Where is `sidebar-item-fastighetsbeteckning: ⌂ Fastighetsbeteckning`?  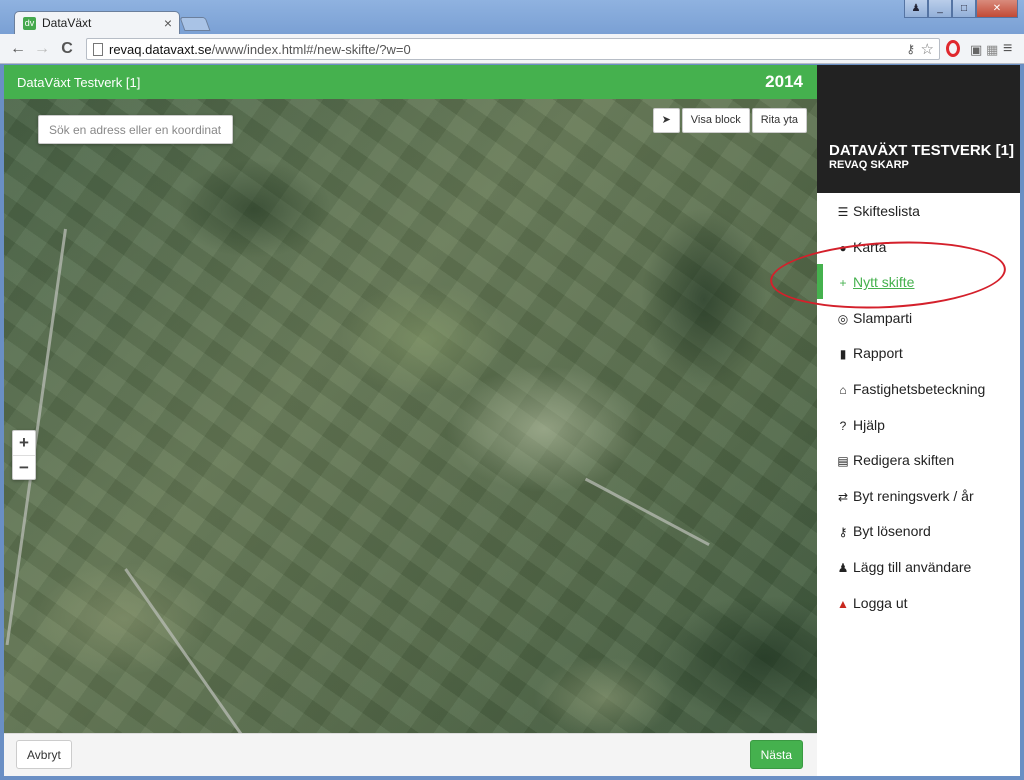 sidebar-item-fastighetsbeteckning: ⌂ Fastighetsbeteckning is located at coordinates (918, 389).